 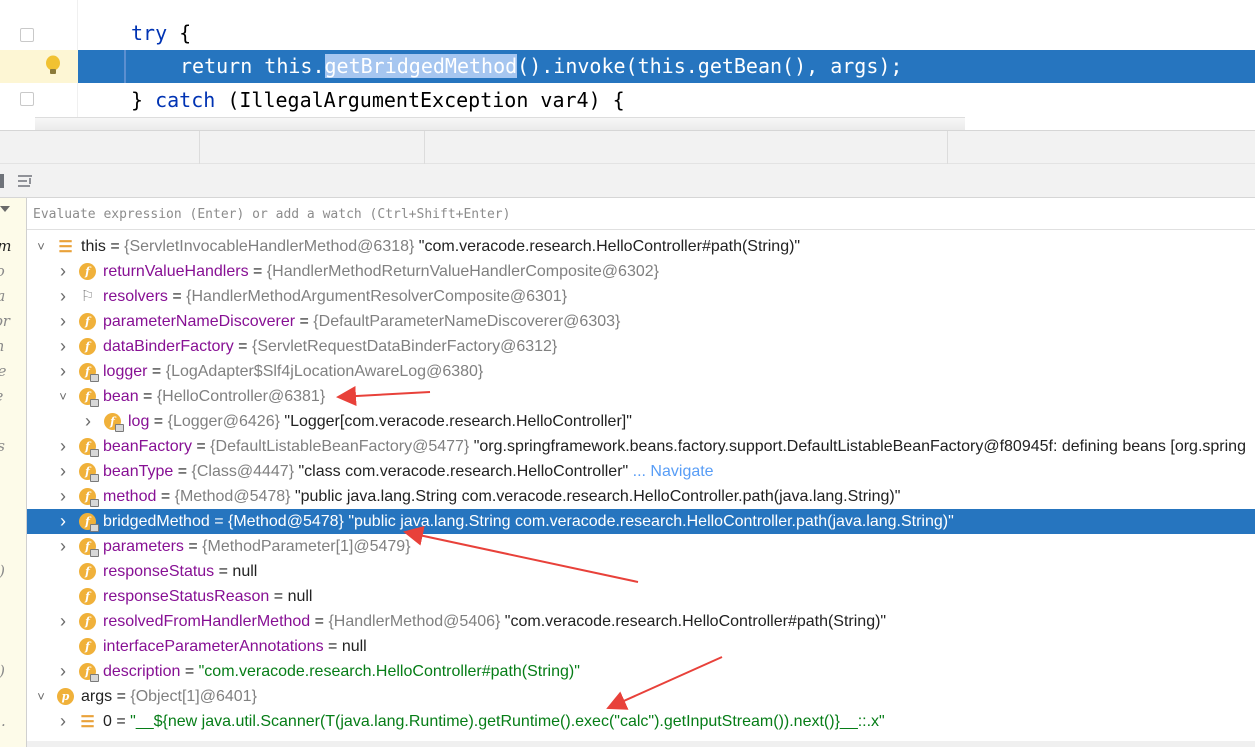 What do you see at coordinates (500, 123) in the screenshot?
I see `editor-hscroll-shadow` at bounding box center [500, 123].